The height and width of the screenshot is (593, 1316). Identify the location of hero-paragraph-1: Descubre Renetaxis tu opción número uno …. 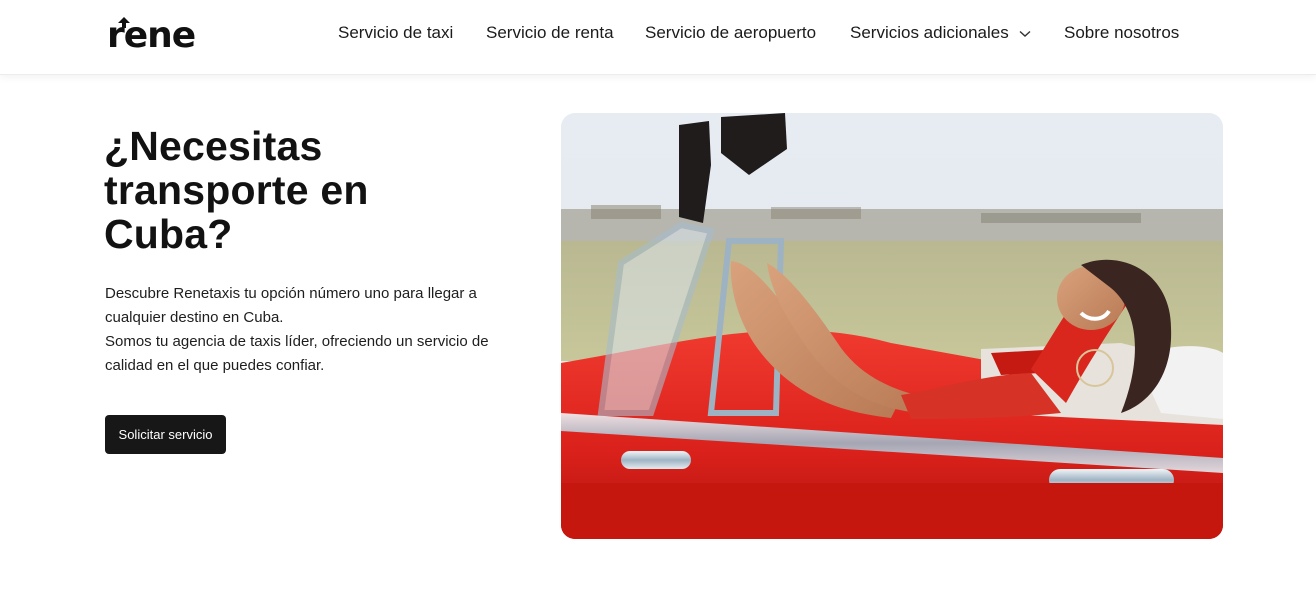
(291, 305).